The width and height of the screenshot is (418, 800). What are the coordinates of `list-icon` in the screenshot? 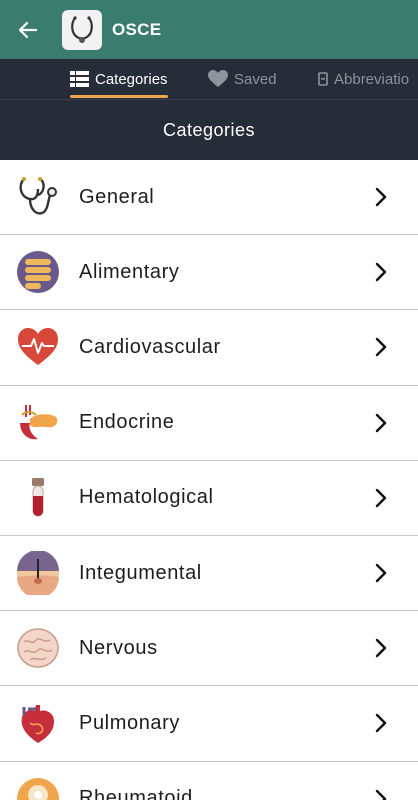 It's located at (79, 79).